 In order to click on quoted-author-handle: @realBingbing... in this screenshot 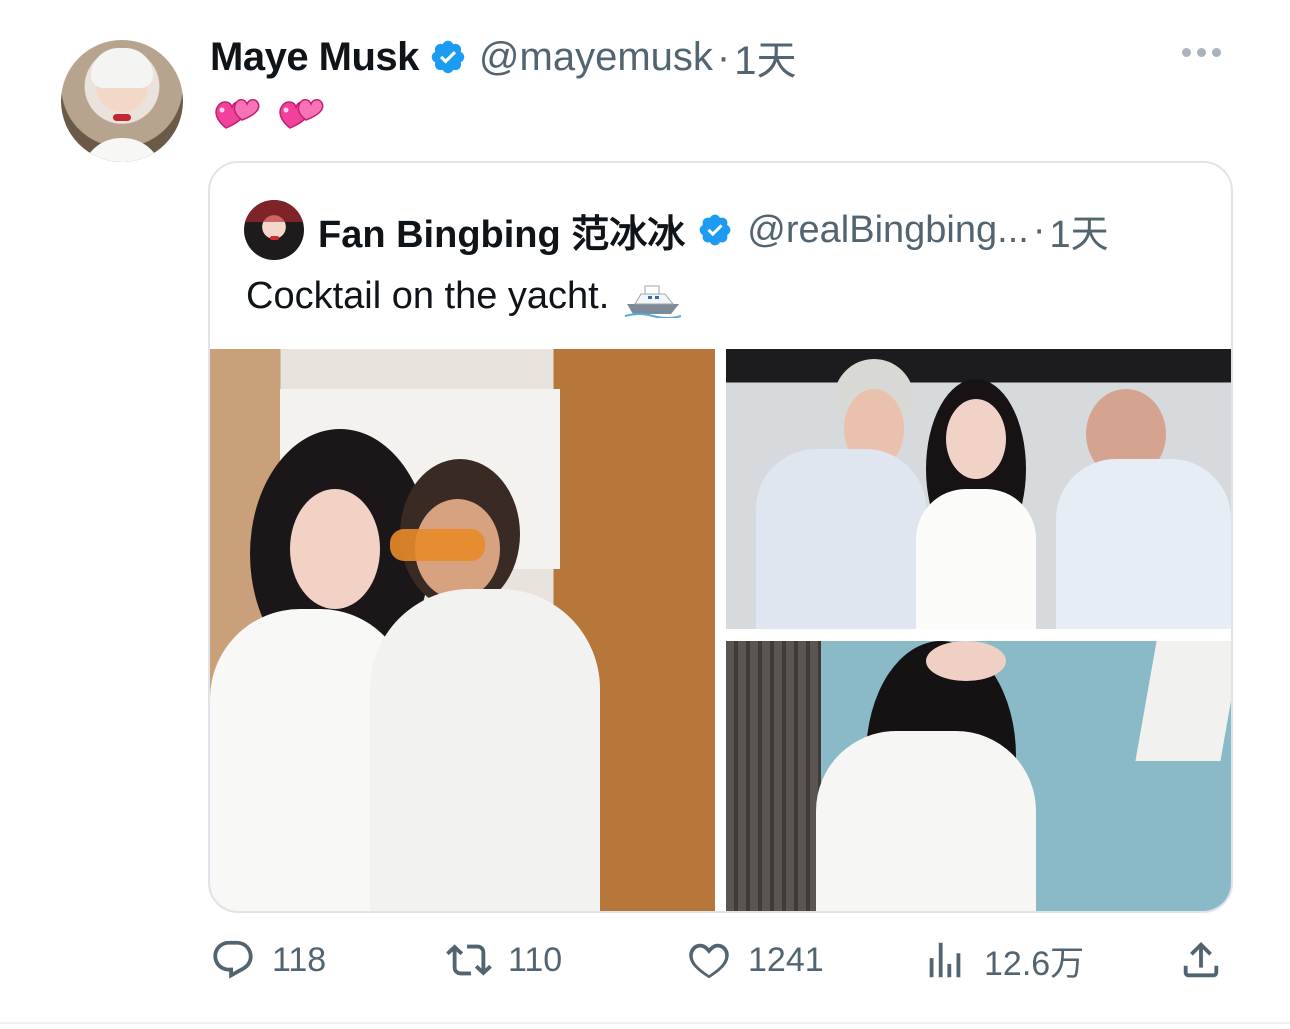, I will do `click(888, 230)`.